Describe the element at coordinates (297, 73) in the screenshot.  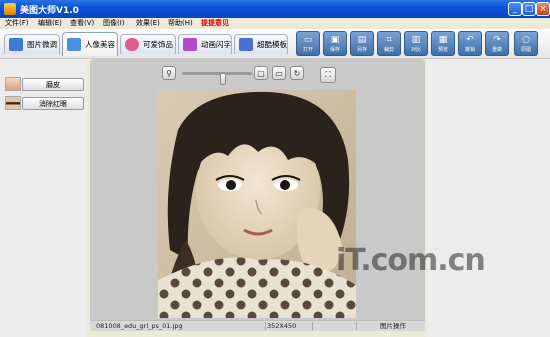
I see `rotate-icon: ↻` at that location.